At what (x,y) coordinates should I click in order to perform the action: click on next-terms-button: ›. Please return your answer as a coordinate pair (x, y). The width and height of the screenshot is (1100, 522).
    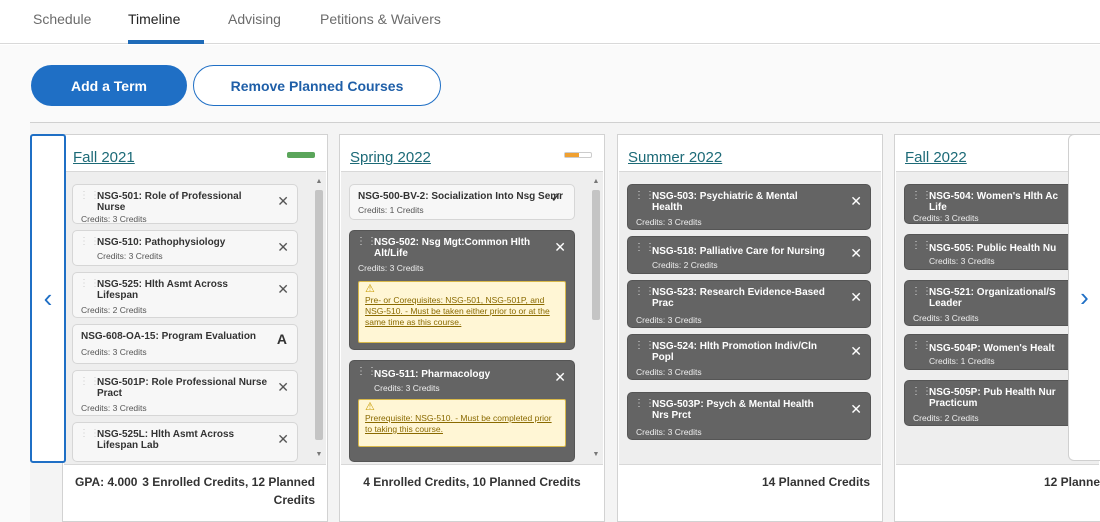
    Looking at the image, I should click on (1084, 297).